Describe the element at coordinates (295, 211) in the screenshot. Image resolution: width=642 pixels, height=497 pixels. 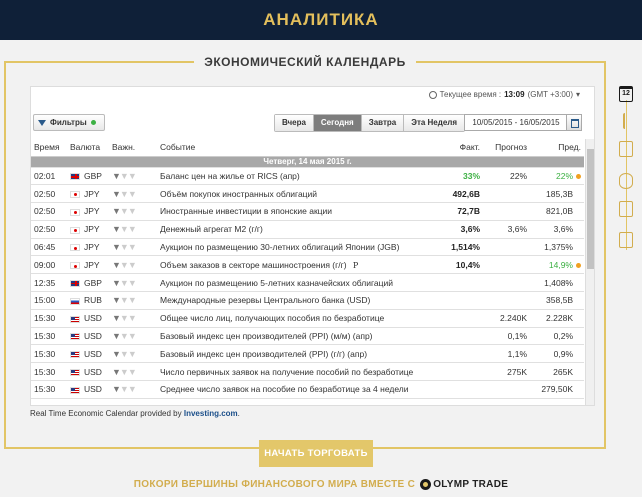
I see `event-name: Иностранные инвестиции в японские акции` at that location.